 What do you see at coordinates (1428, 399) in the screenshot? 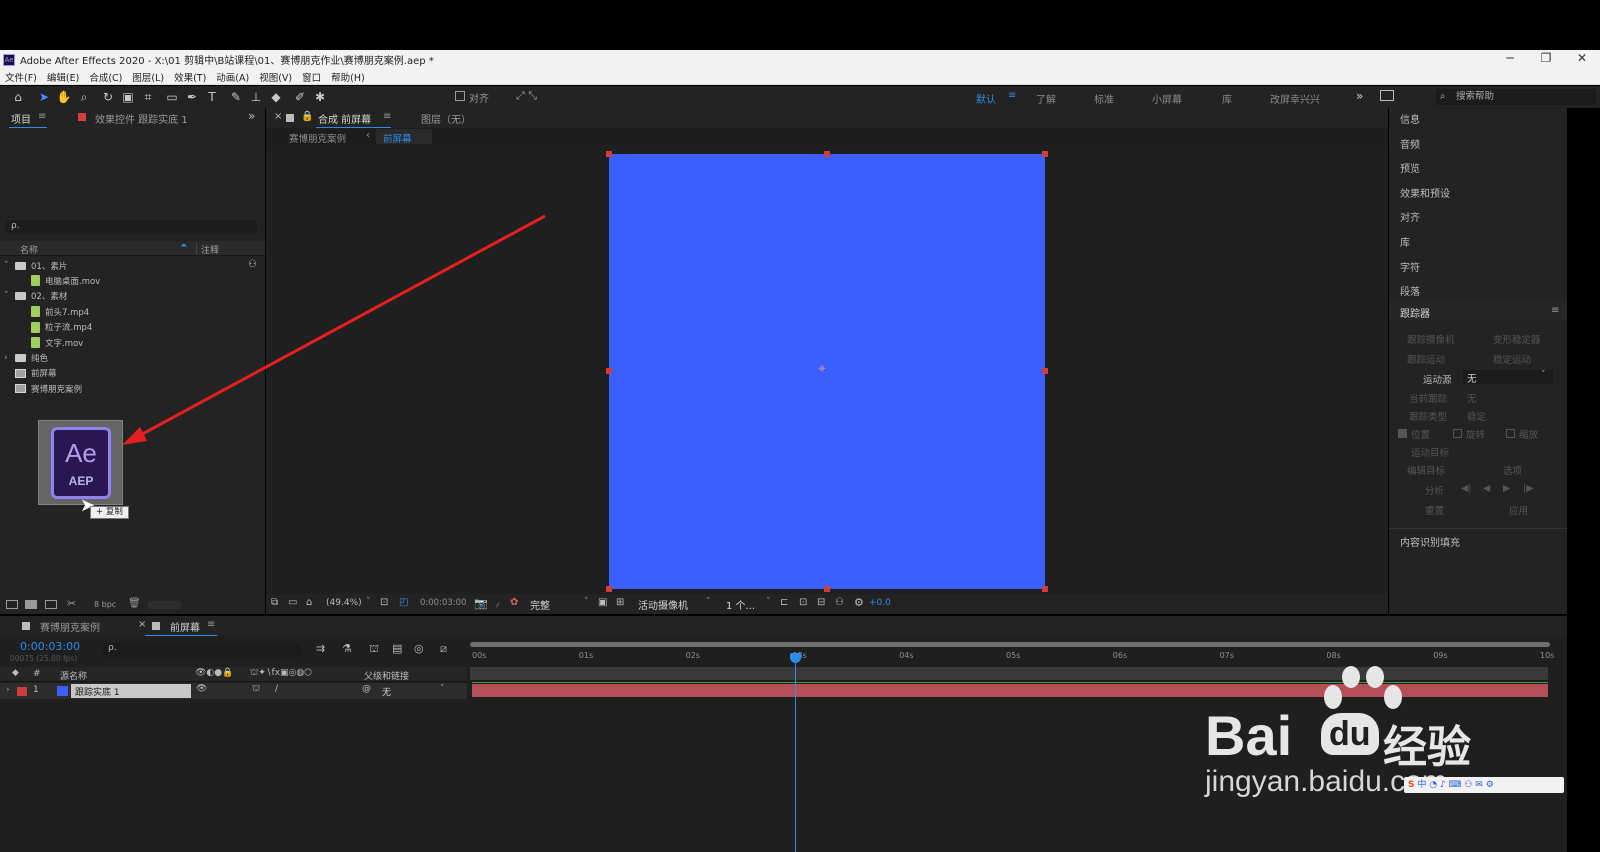
I see `current-track-label: 当前跟踪` at bounding box center [1428, 399].